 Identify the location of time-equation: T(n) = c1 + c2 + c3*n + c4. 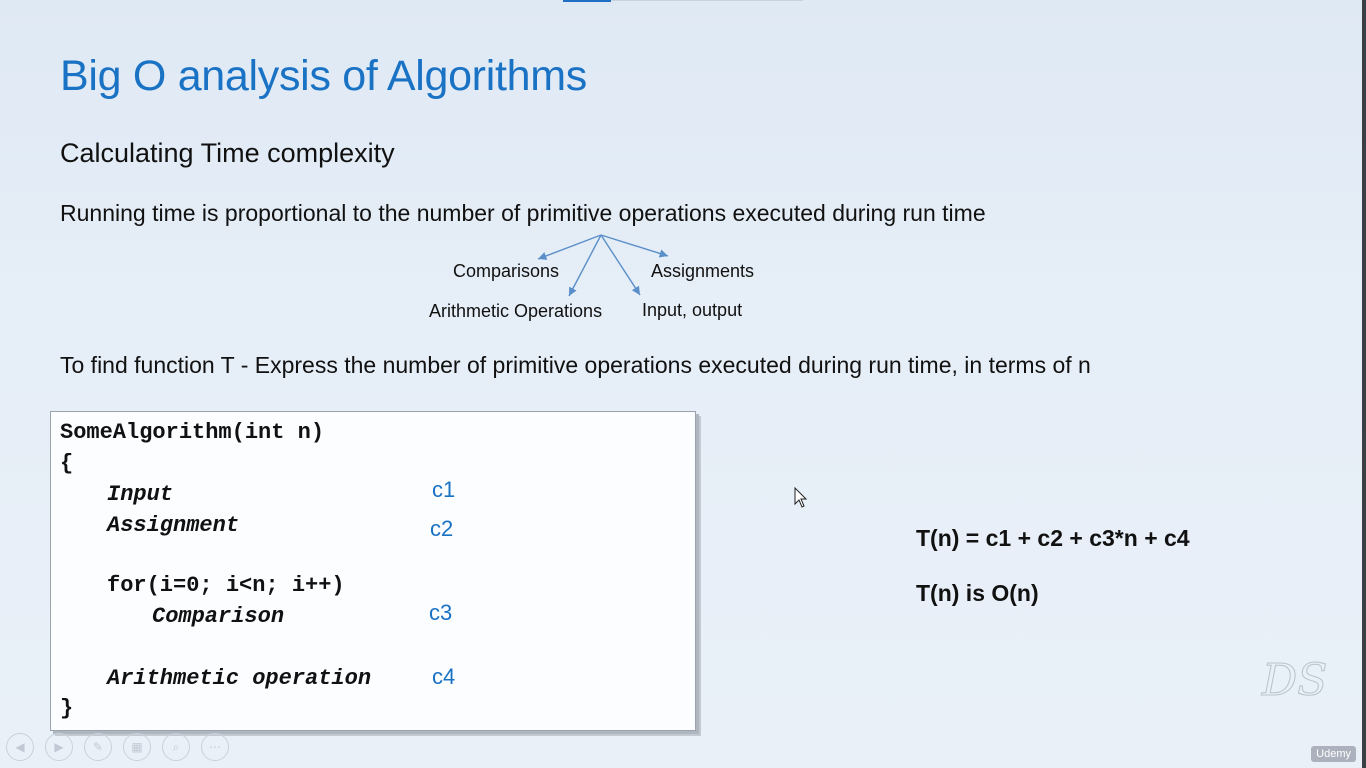
(1053, 538).